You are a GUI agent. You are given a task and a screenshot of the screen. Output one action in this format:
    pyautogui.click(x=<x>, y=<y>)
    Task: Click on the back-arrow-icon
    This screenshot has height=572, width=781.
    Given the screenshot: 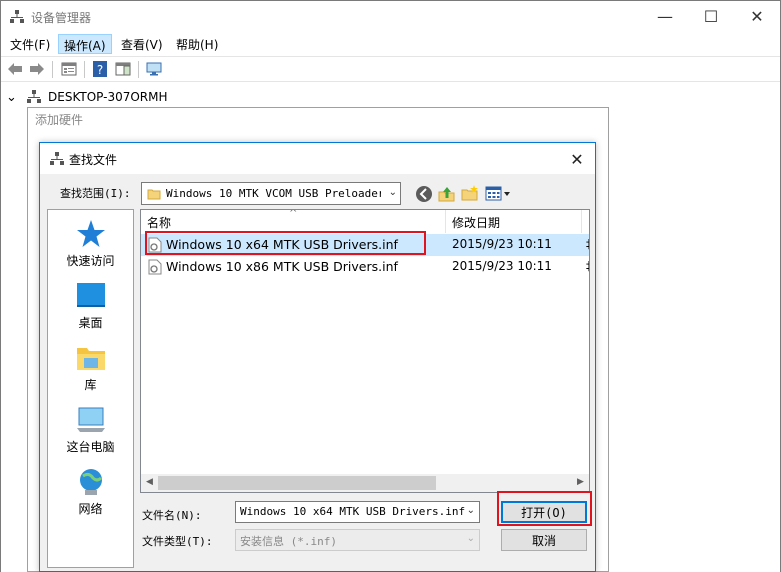 What is the action you would take?
    pyautogui.click(x=15, y=69)
    